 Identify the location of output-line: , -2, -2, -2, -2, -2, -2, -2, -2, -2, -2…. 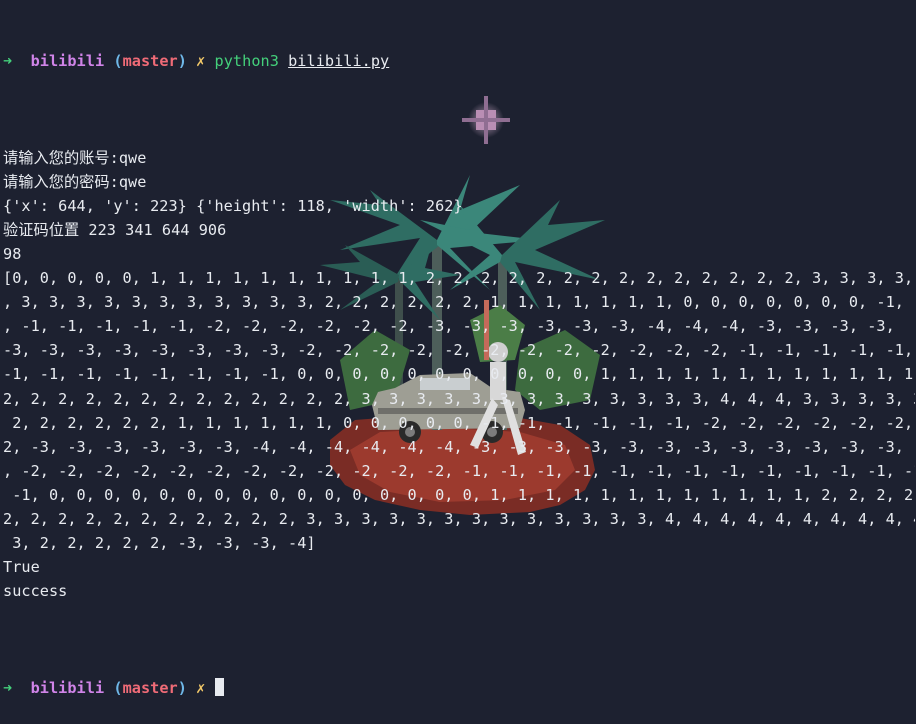
(459, 470).